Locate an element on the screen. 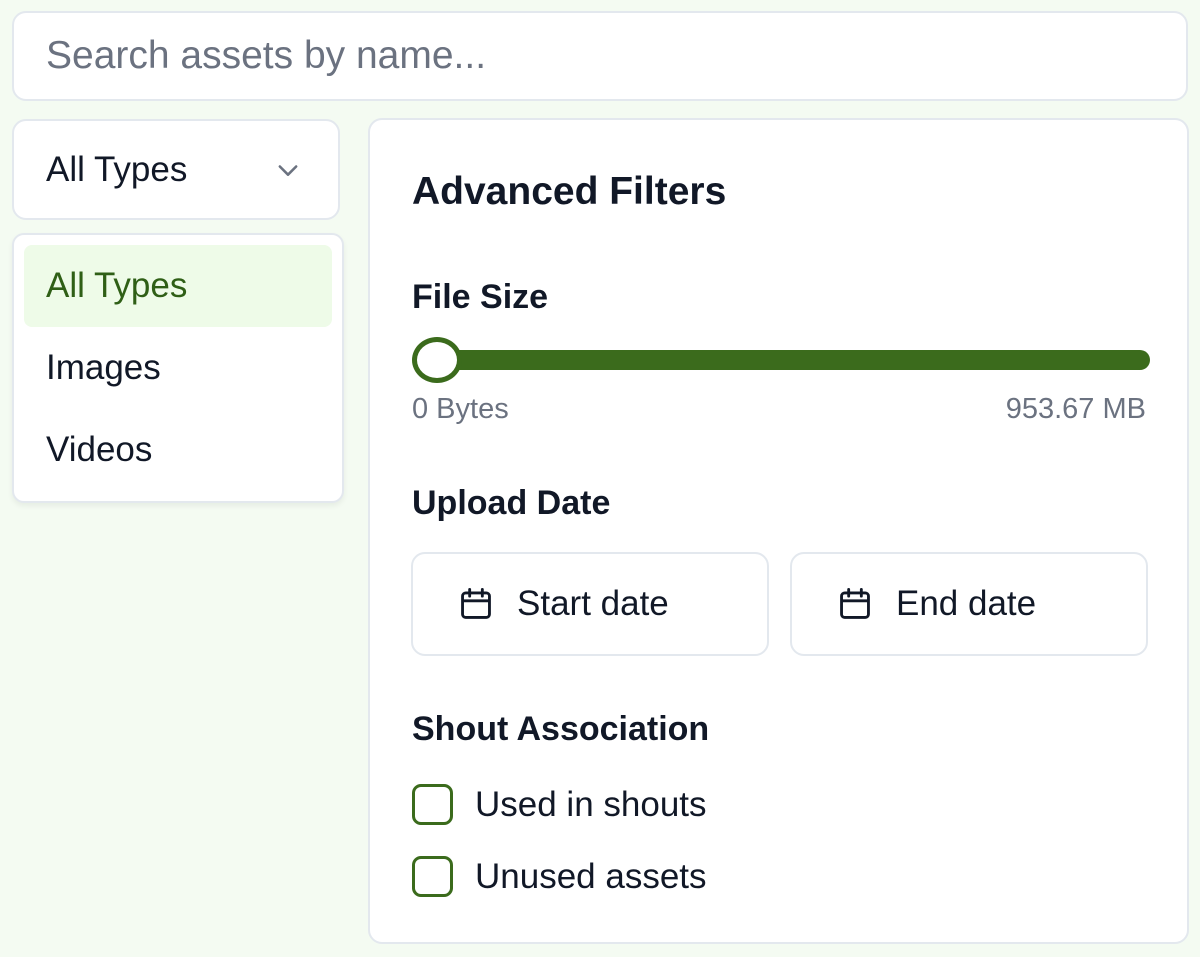 This screenshot has height=957, width=1200. advanced-filters-title: Advanced Filters is located at coordinates (569, 191).